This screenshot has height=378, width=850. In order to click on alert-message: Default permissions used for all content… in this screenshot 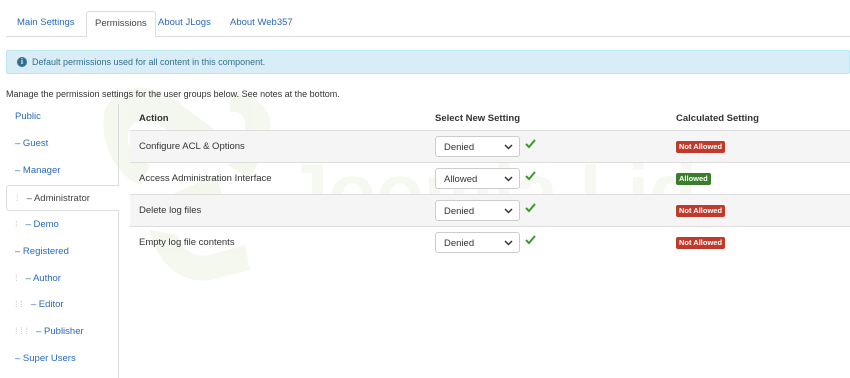, I will do `click(149, 62)`.